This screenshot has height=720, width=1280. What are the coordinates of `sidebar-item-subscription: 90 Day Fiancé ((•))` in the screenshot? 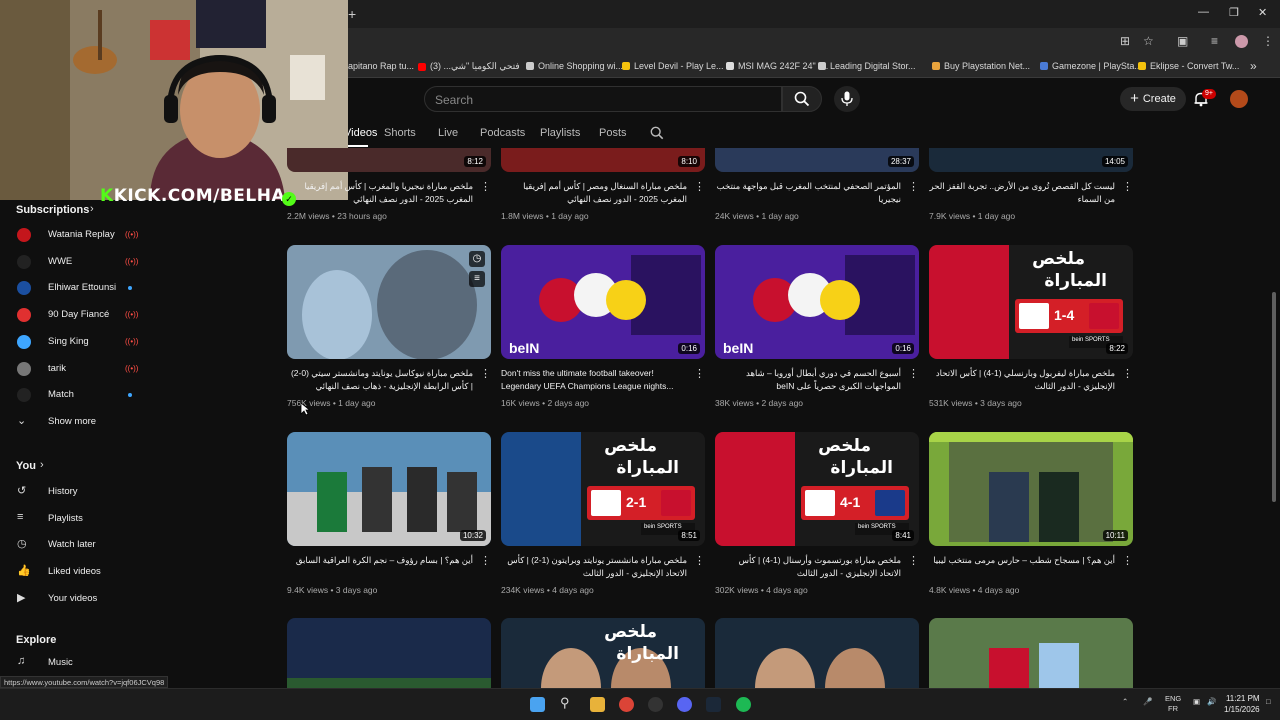 It's located at (80, 315).